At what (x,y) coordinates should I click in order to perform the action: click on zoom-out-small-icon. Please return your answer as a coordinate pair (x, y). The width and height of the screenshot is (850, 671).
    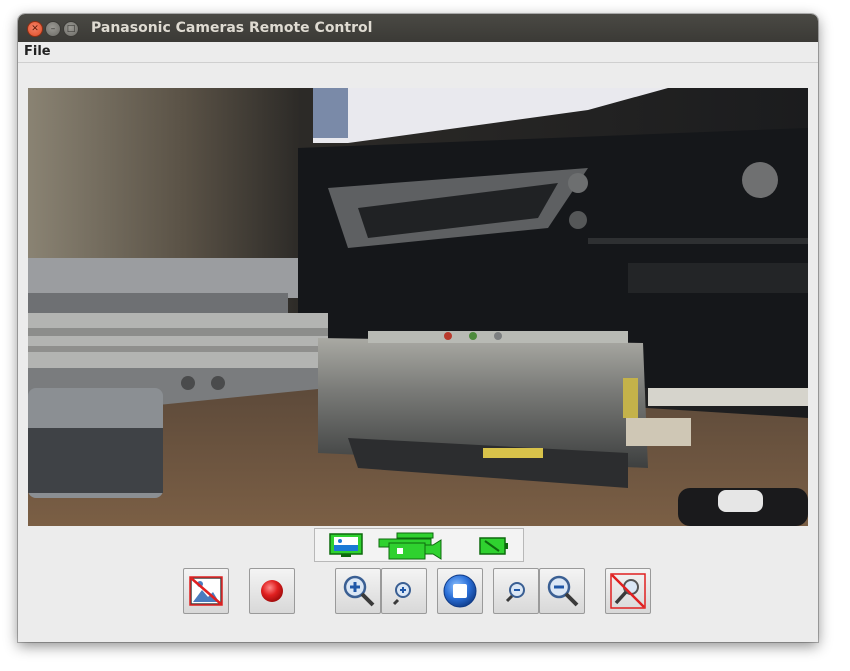
    Looking at the image, I should click on (515, 592).